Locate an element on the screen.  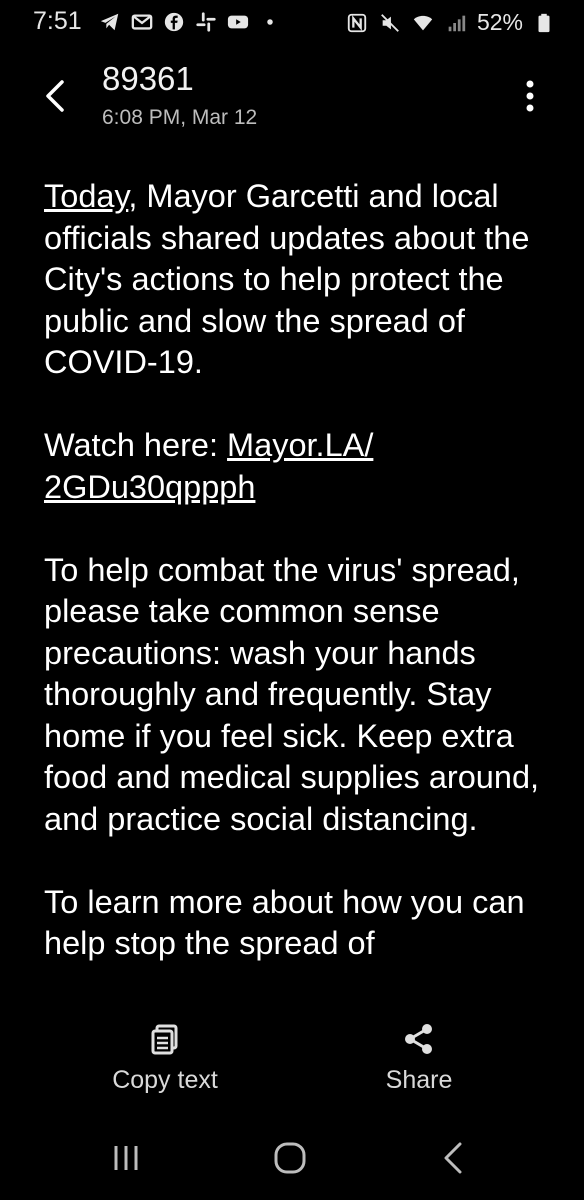
mute-icon is located at coordinates (390, 23).